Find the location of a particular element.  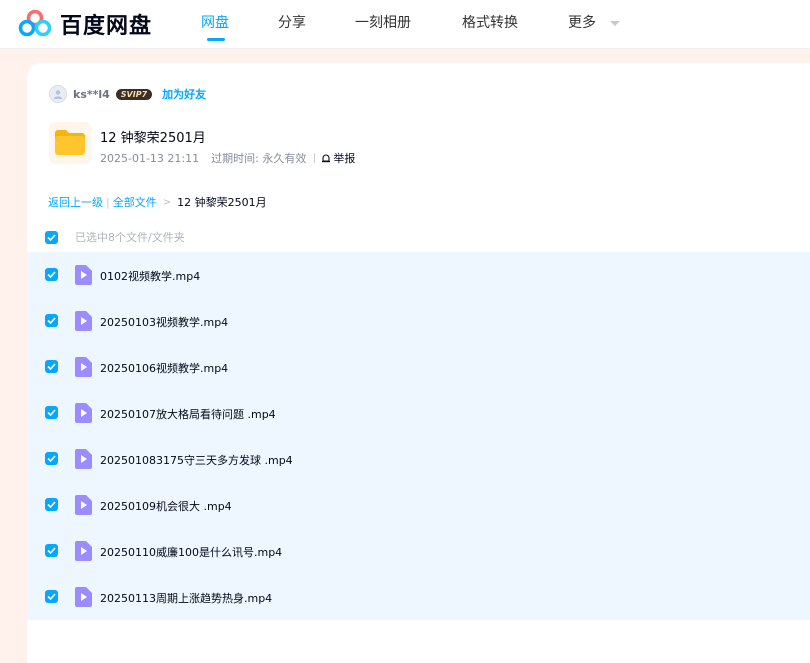

avatar is located at coordinates (58, 94).